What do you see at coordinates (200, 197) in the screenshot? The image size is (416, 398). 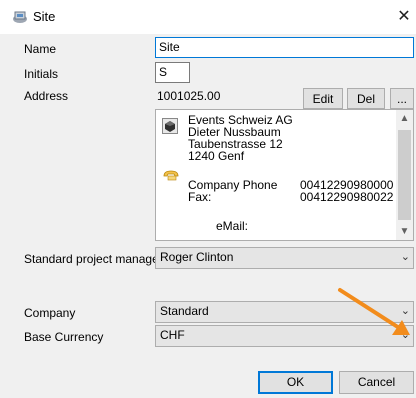 I see `fax-label: Fax:` at bounding box center [200, 197].